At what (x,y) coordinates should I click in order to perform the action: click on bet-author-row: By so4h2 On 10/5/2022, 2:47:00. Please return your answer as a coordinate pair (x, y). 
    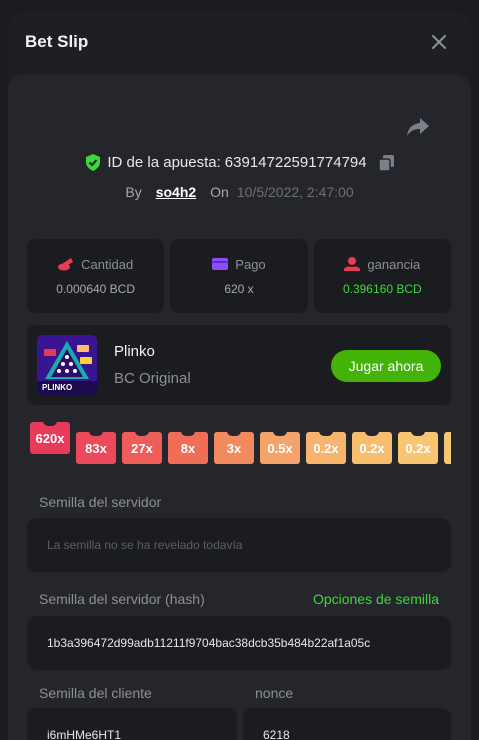
    Looking at the image, I should click on (239, 192).